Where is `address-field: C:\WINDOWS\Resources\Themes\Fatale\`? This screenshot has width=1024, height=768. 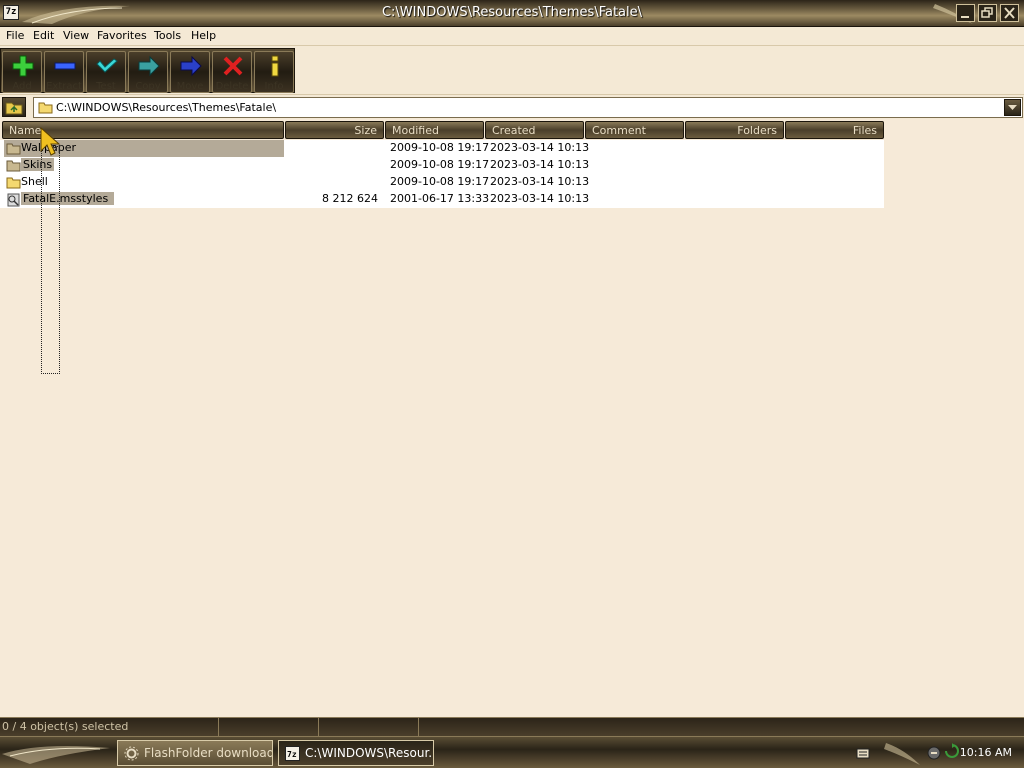 address-field: C:\WINDOWS\Resources\Themes\Fatale\ is located at coordinates (528, 107).